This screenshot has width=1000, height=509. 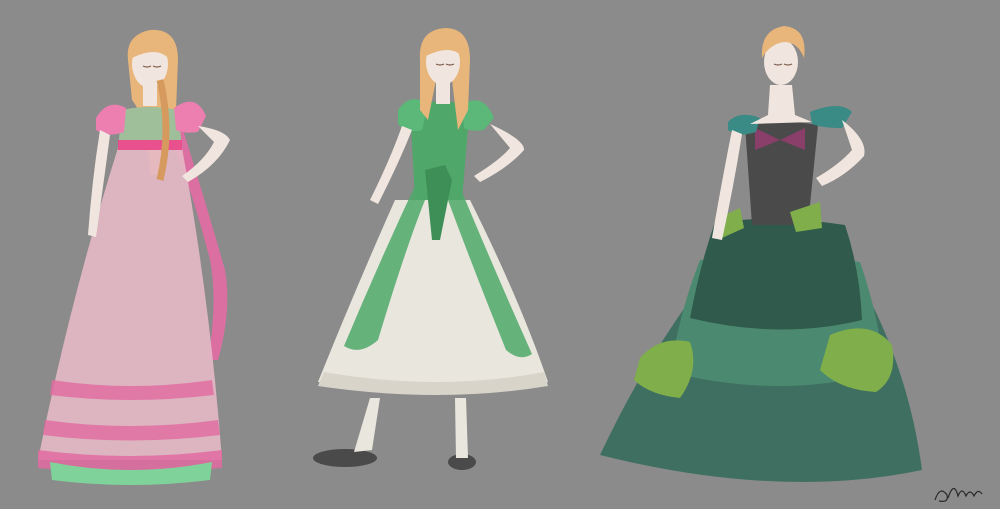 I want to click on right-leg, so click(x=461, y=428).